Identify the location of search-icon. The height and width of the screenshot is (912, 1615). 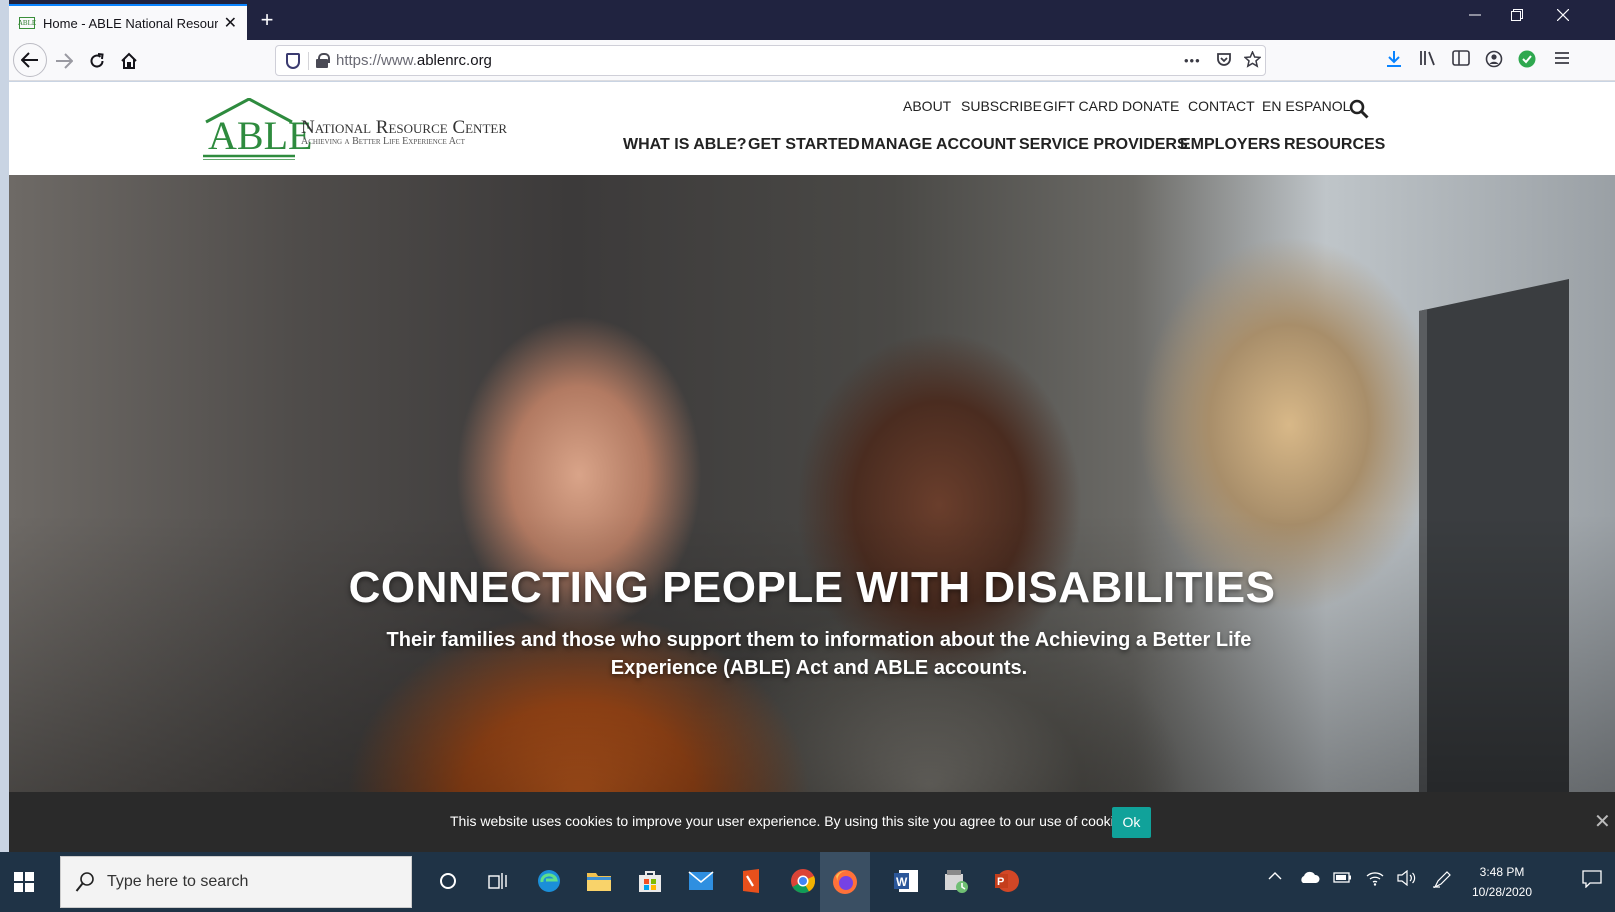
(1359, 109).